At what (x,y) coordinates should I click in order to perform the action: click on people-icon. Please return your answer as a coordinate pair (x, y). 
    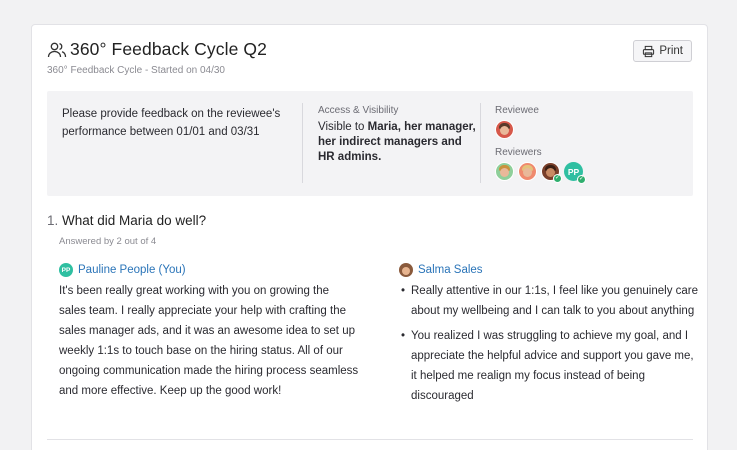
    Looking at the image, I should click on (57, 49).